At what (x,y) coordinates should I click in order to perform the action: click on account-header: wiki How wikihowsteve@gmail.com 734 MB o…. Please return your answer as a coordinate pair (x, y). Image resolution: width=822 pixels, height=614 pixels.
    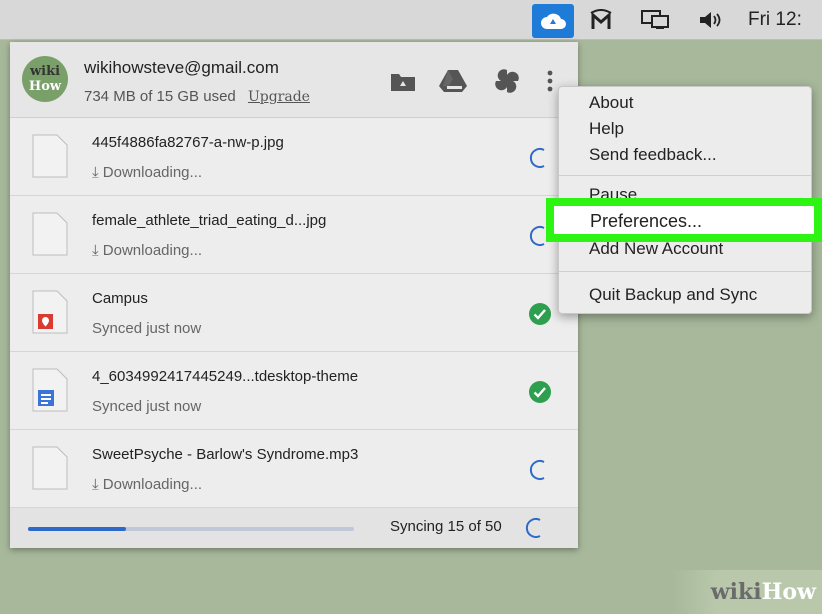
    Looking at the image, I should click on (294, 80).